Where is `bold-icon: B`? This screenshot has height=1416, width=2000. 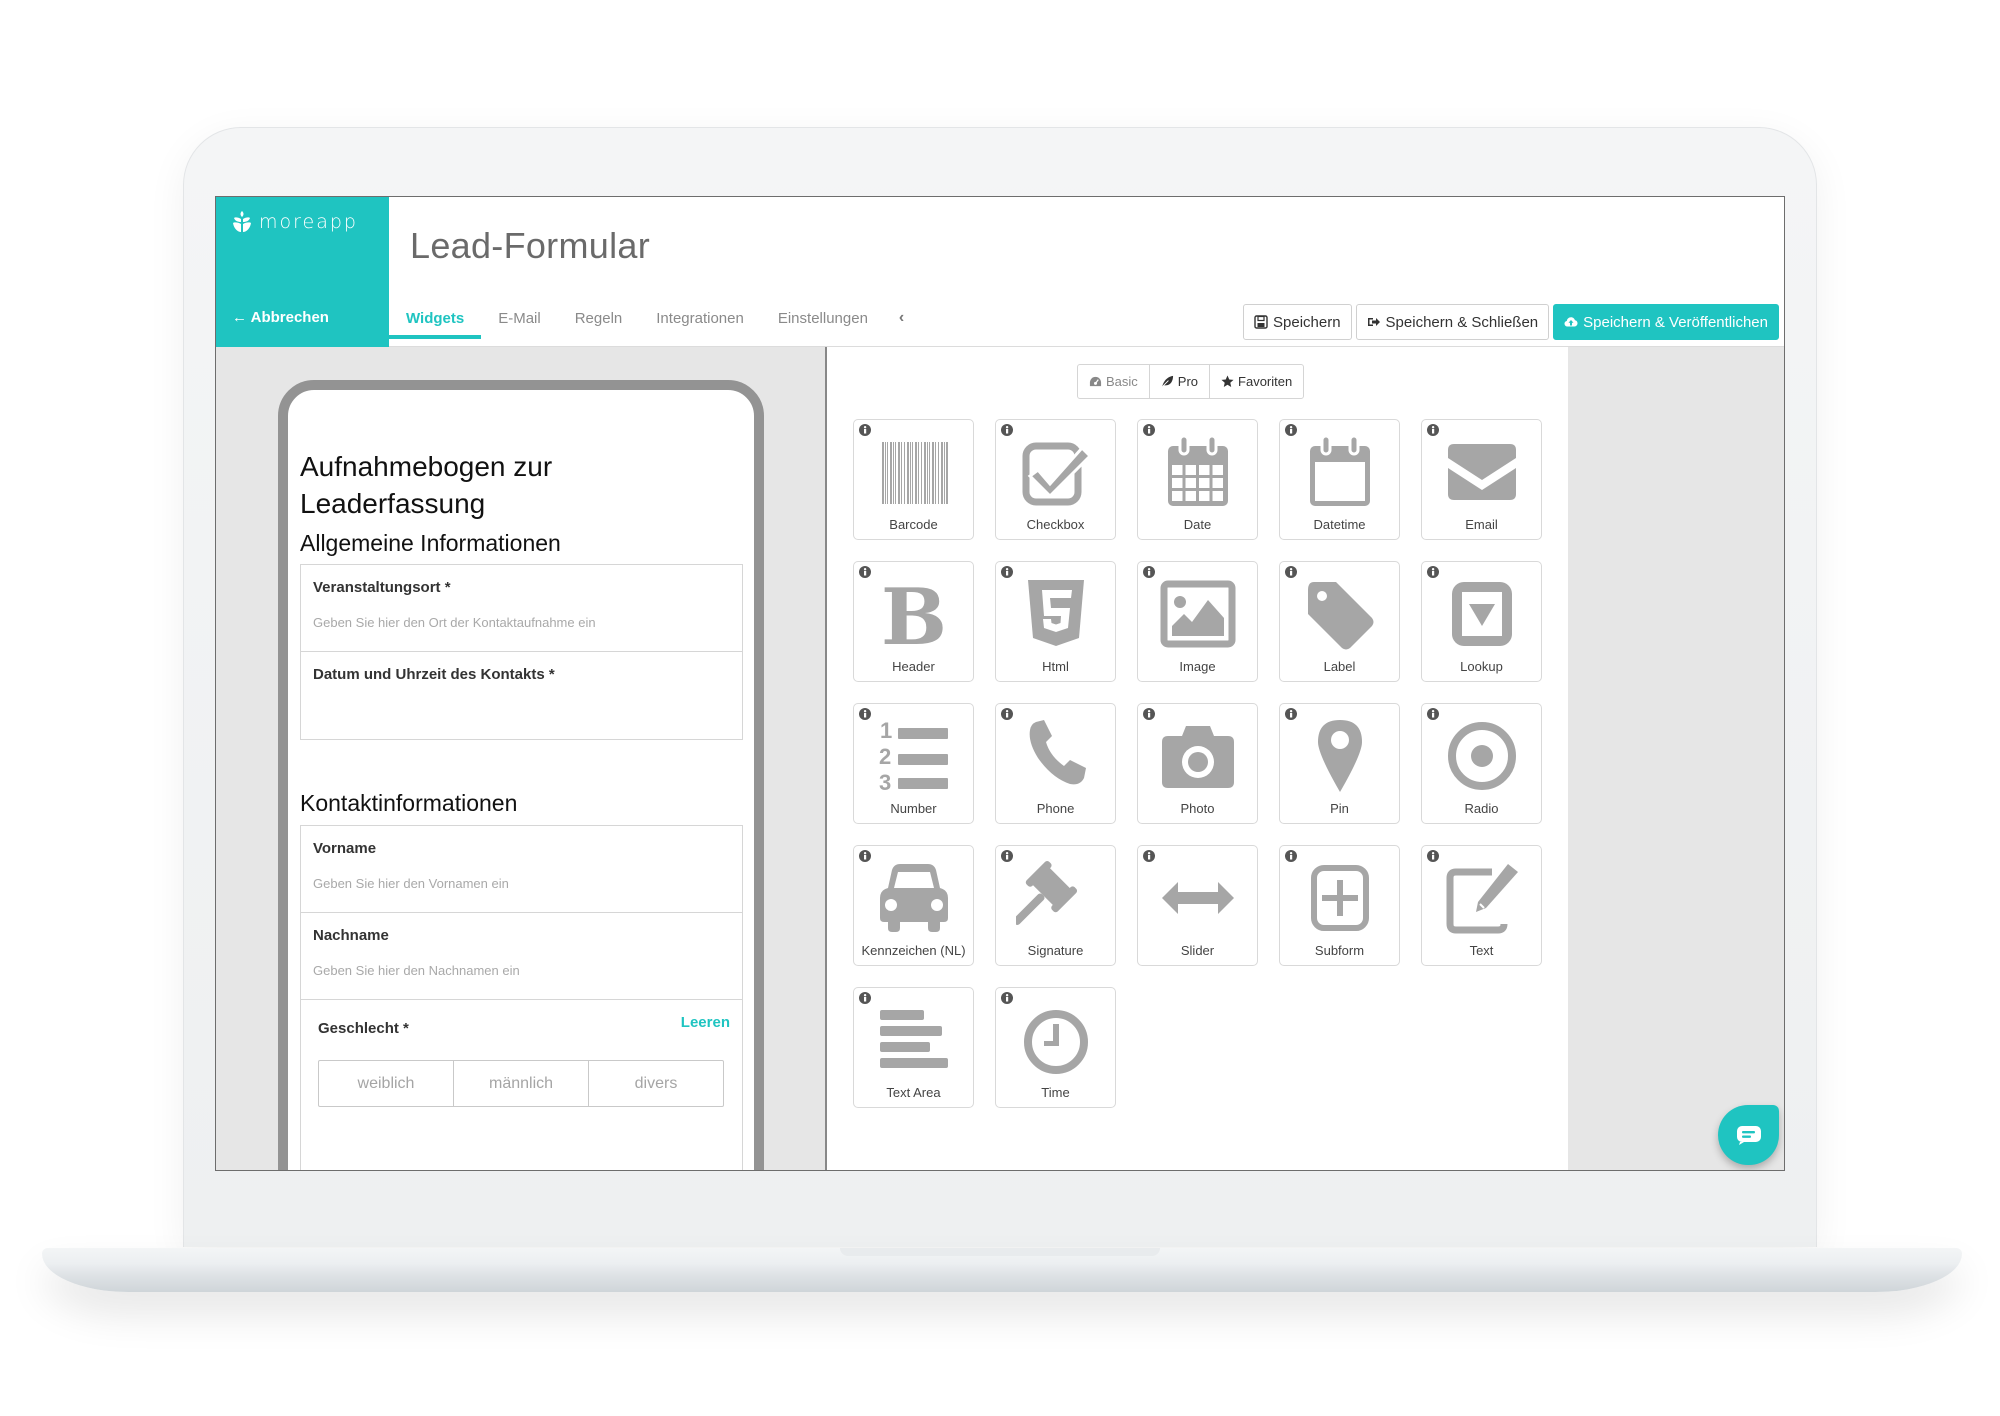
bold-icon: B is located at coordinates (914, 614).